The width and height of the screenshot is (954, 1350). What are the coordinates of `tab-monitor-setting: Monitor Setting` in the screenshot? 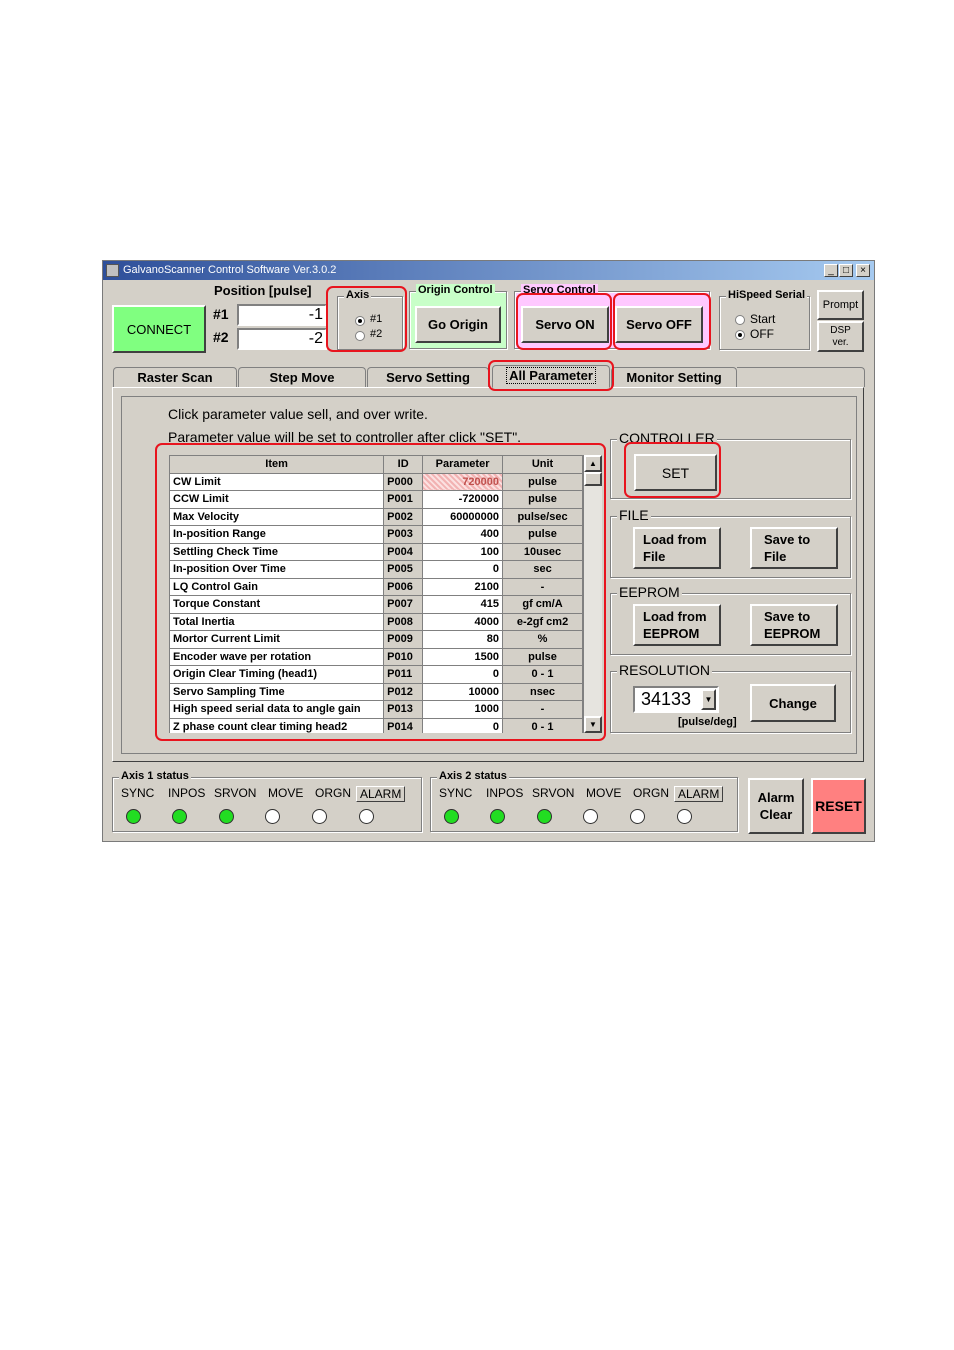 It's located at (674, 377).